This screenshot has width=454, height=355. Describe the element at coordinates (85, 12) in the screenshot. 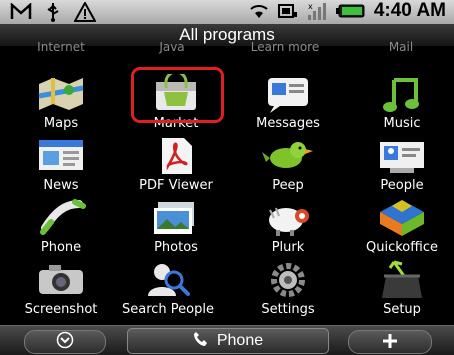

I see `warning-icon` at that location.